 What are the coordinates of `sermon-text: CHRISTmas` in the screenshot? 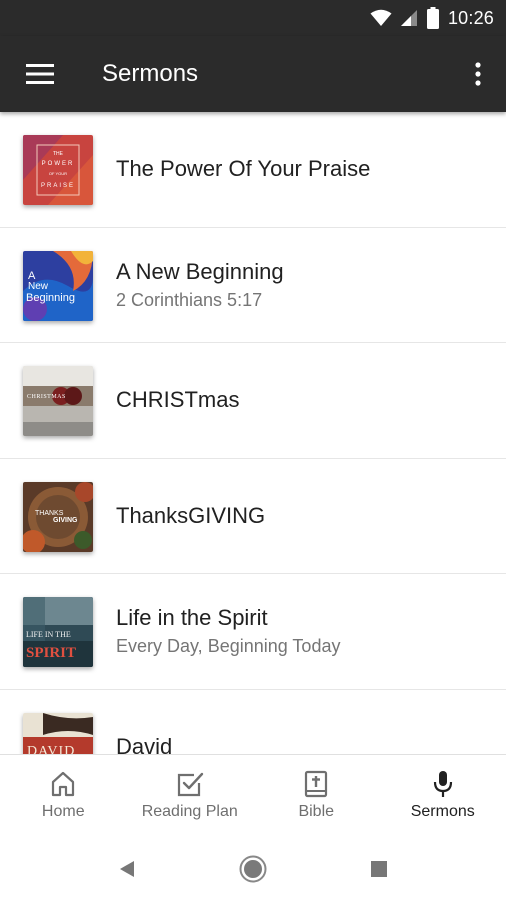 It's located at (305, 400).